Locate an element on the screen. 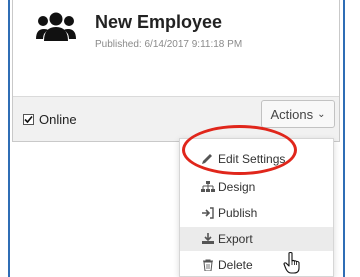 The height and width of the screenshot is (277, 360). menu-item-edit-settings: Edit Settings is located at coordinates (256, 159).